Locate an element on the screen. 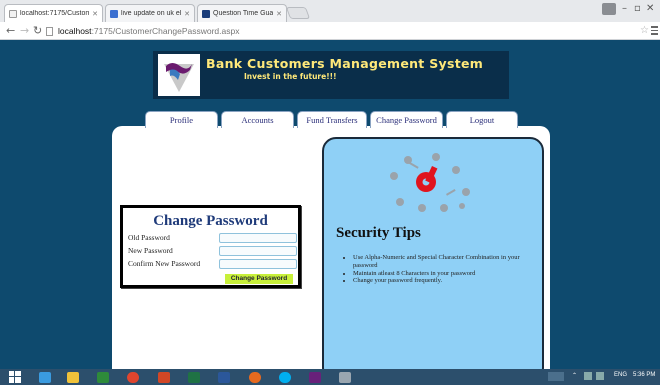 This screenshot has height=385, width=660. clock: 5:36 PM is located at coordinates (644, 375).